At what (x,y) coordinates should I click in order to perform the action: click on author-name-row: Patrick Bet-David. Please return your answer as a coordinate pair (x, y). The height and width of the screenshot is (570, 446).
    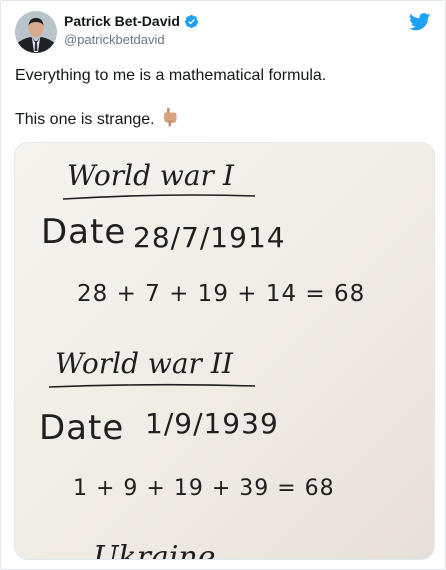
    Looking at the image, I should click on (131, 21).